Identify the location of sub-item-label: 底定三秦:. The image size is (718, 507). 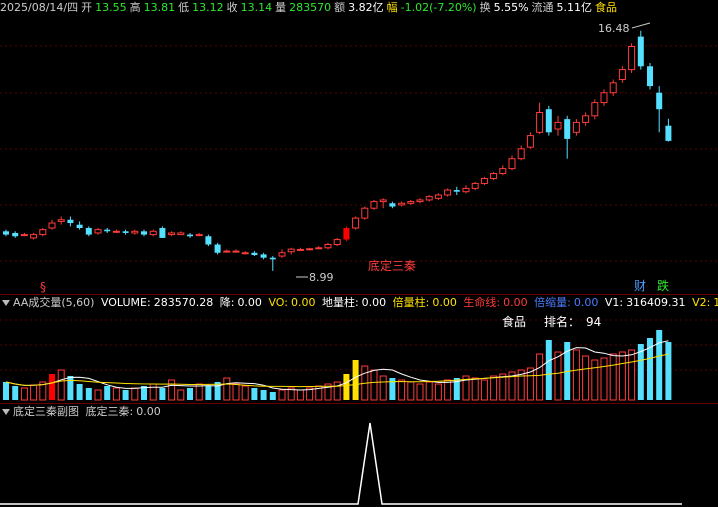
(109, 411).